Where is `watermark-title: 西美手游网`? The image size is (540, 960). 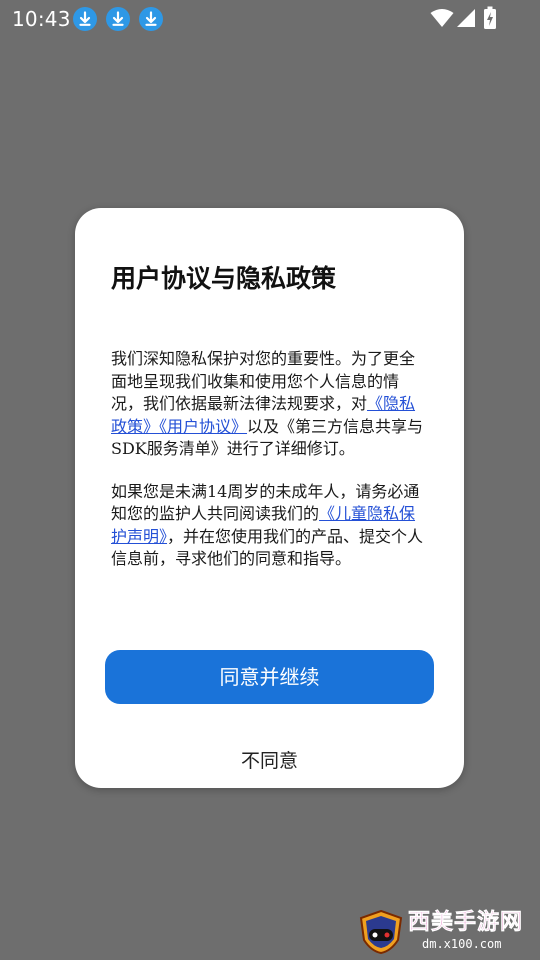 watermark-title: 西美手游网 is located at coordinates (466, 923).